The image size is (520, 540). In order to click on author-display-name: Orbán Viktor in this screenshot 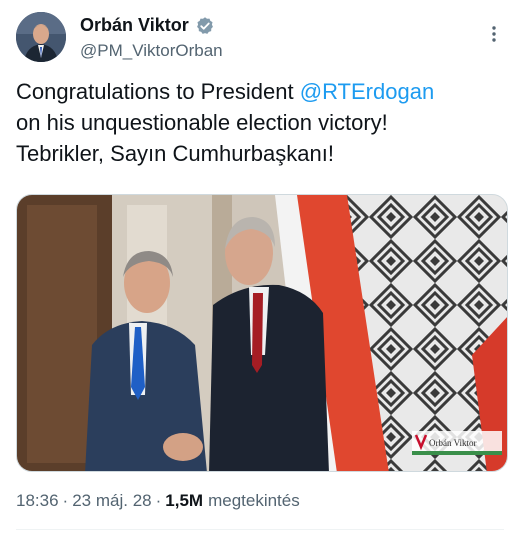, I will do `click(134, 25)`.